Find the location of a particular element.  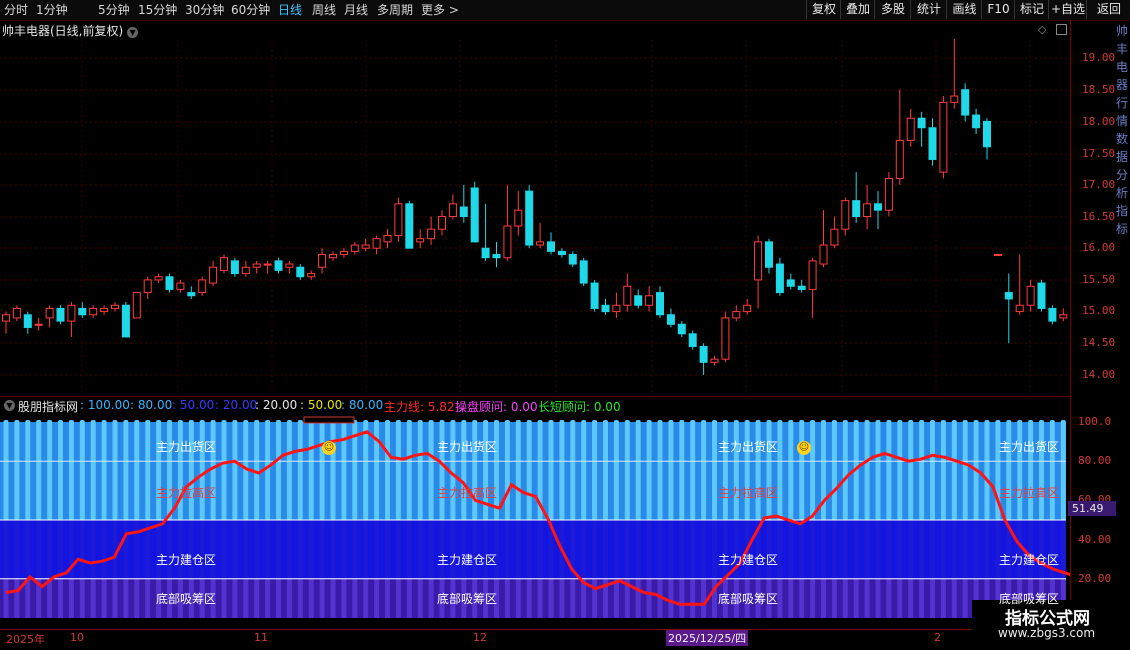

price-tick-label: 17.50 is located at coordinates (1099, 153).